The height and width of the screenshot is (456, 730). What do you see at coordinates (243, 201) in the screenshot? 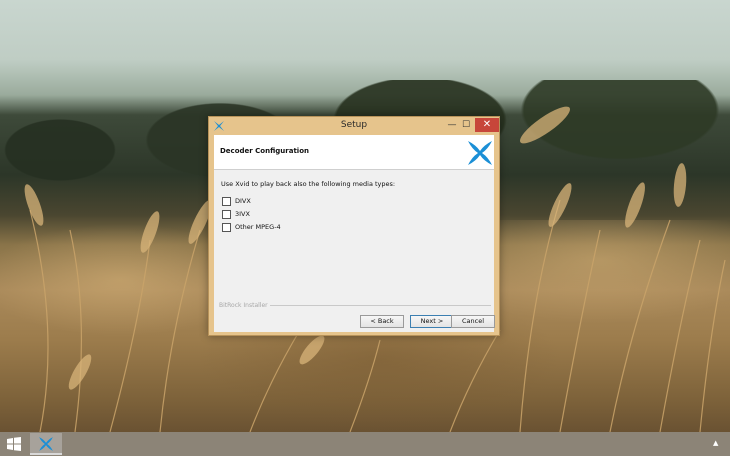
I see `divx-label: DIVX` at bounding box center [243, 201].